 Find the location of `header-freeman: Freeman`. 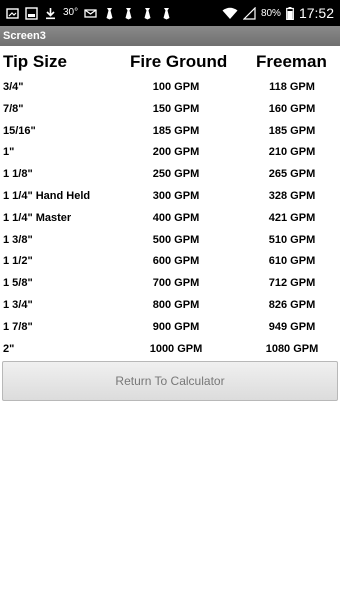

header-freeman: Freeman is located at coordinates (291, 61).